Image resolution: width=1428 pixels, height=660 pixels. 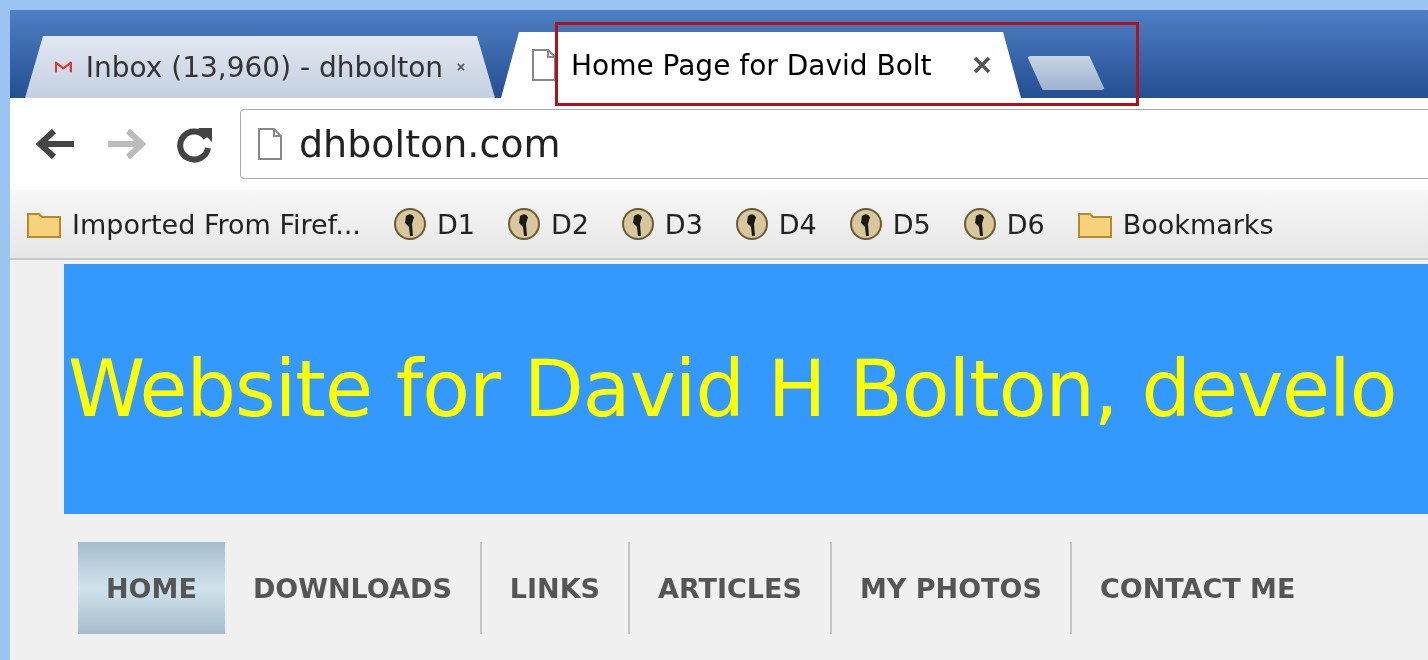 I want to click on bookmark-item: Bookmarks, so click(x=1175, y=224).